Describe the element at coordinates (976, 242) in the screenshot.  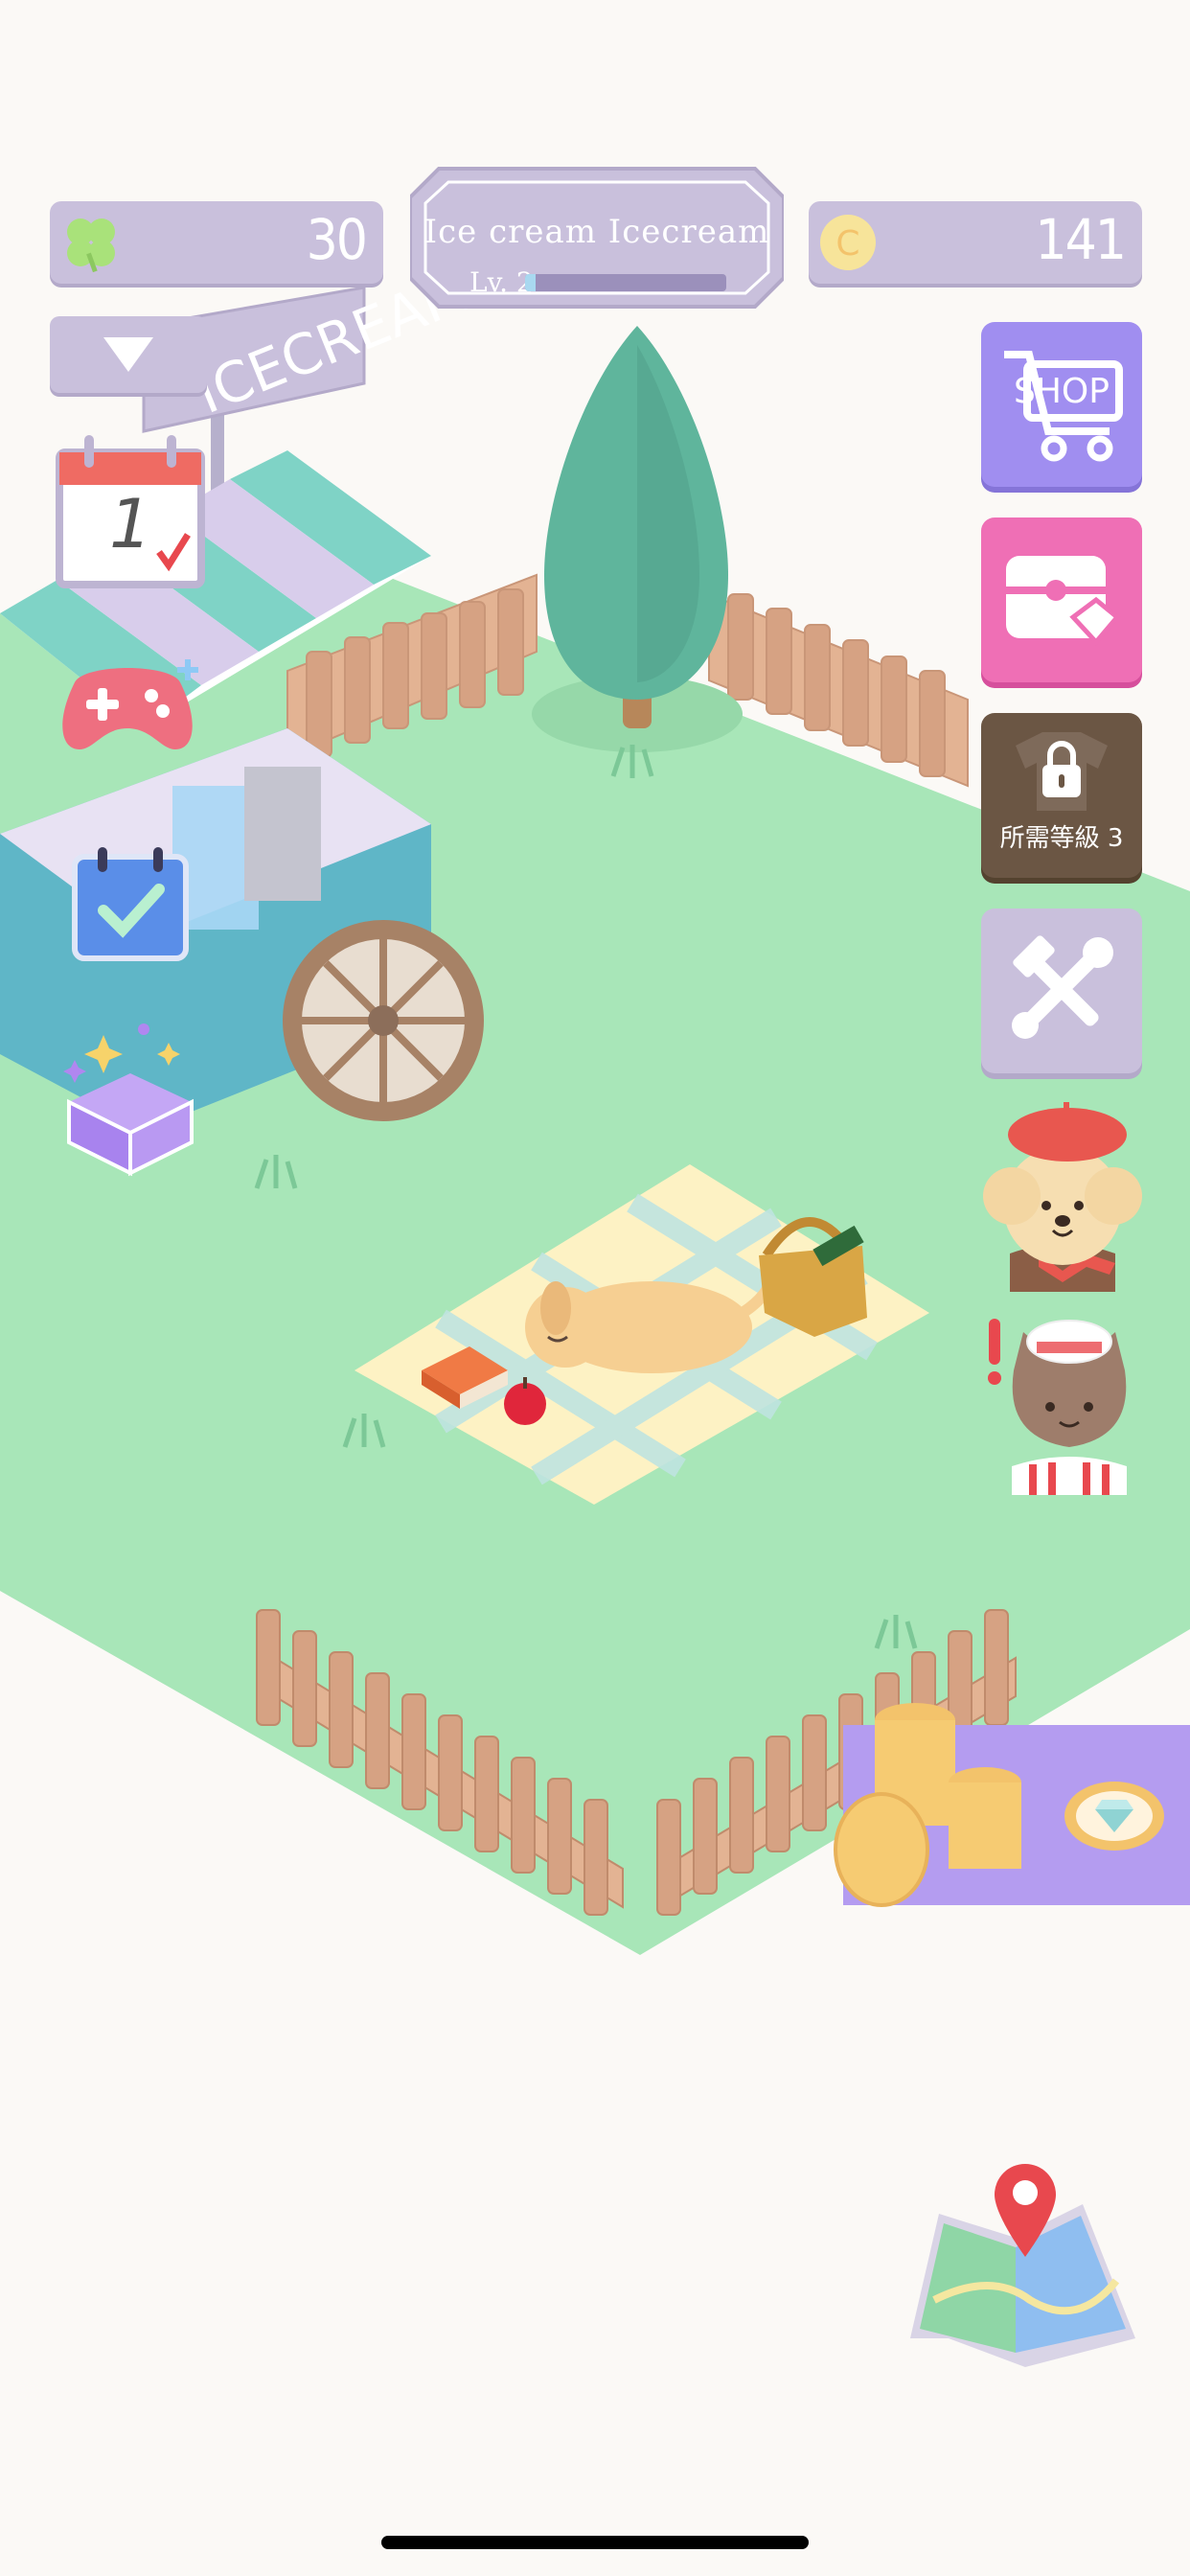
I see `coin-counter: C 141` at that location.